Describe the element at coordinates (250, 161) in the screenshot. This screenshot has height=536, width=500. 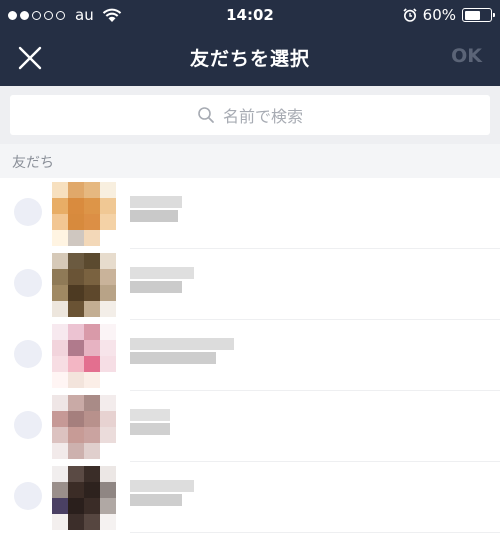
I see `section-header: 友だち` at that location.